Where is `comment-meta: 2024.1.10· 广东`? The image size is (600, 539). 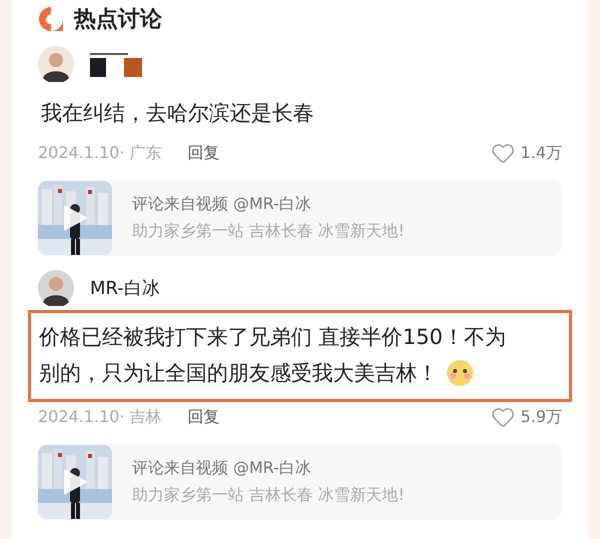
comment-meta: 2024.1.10· 广东 is located at coordinates (100, 153).